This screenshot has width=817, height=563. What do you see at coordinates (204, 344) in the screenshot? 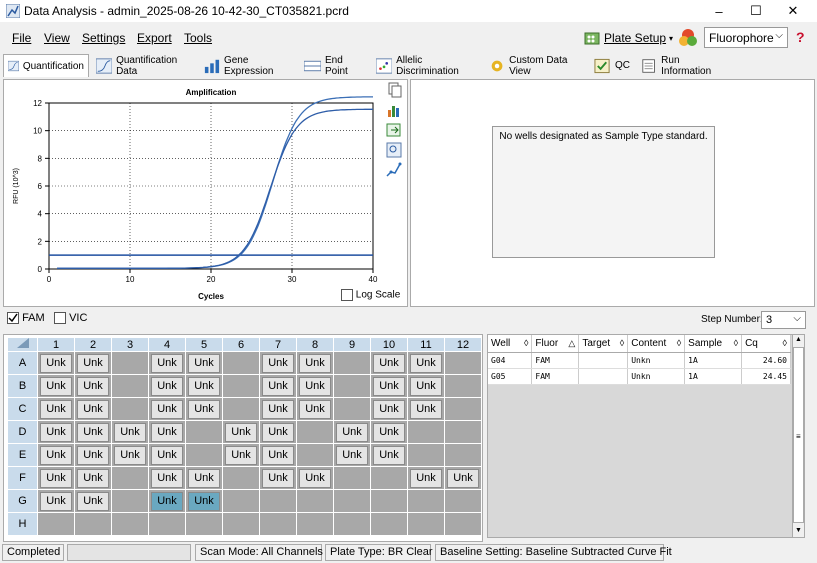
I see `column-header: 5` at bounding box center [204, 344].